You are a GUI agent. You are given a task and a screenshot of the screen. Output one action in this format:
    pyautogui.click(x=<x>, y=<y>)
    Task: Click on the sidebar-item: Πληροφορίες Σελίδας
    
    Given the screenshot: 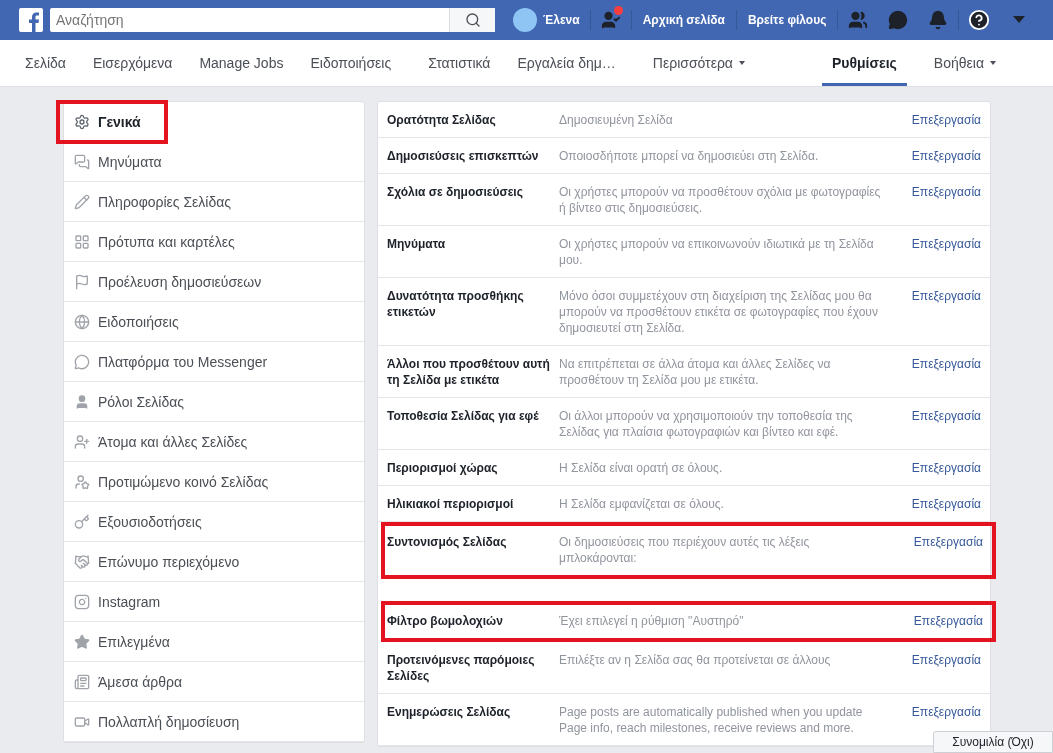 What is the action you would take?
    pyautogui.click(x=214, y=202)
    